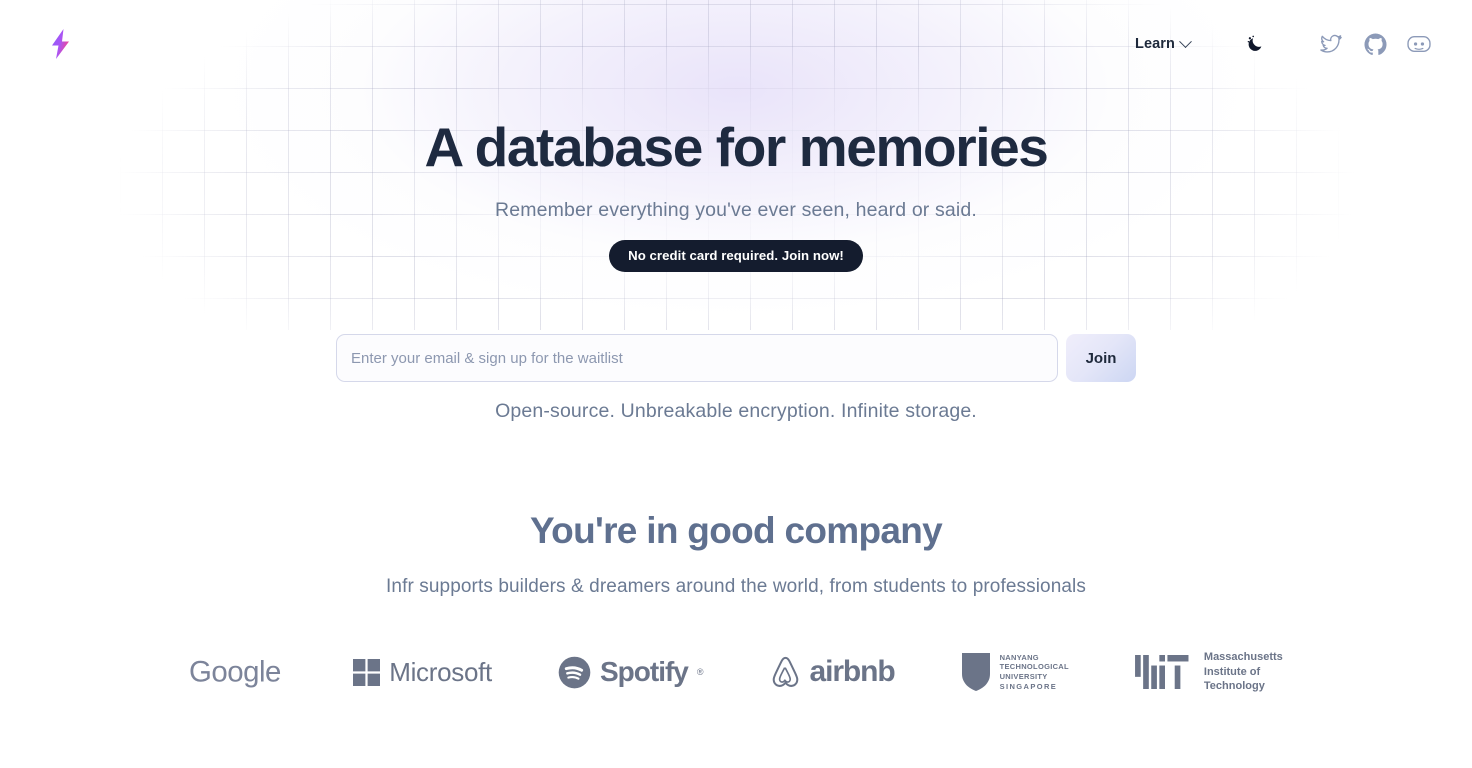  I want to click on join-button: Join, so click(1101, 358).